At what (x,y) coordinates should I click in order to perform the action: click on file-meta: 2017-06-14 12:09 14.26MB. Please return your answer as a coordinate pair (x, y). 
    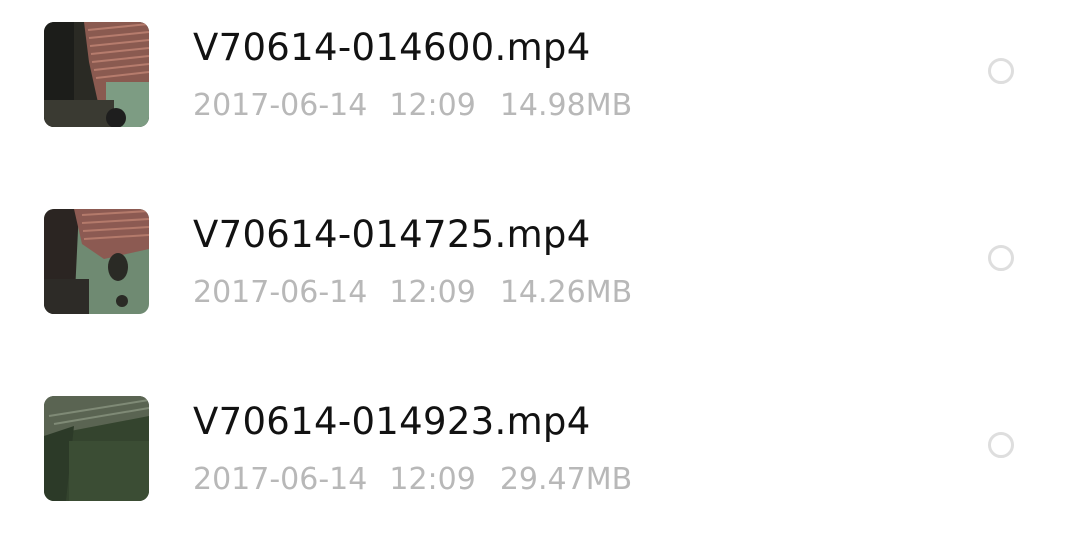
    Looking at the image, I should click on (412, 293).